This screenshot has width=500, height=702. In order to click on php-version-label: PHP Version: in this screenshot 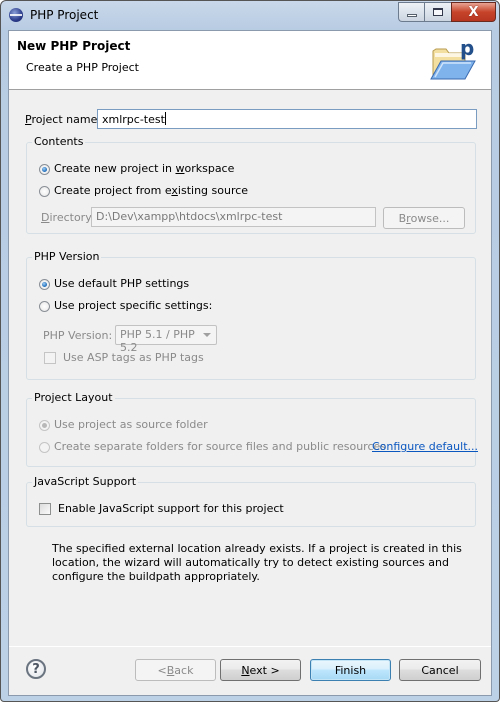, I will do `click(78, 335)`.